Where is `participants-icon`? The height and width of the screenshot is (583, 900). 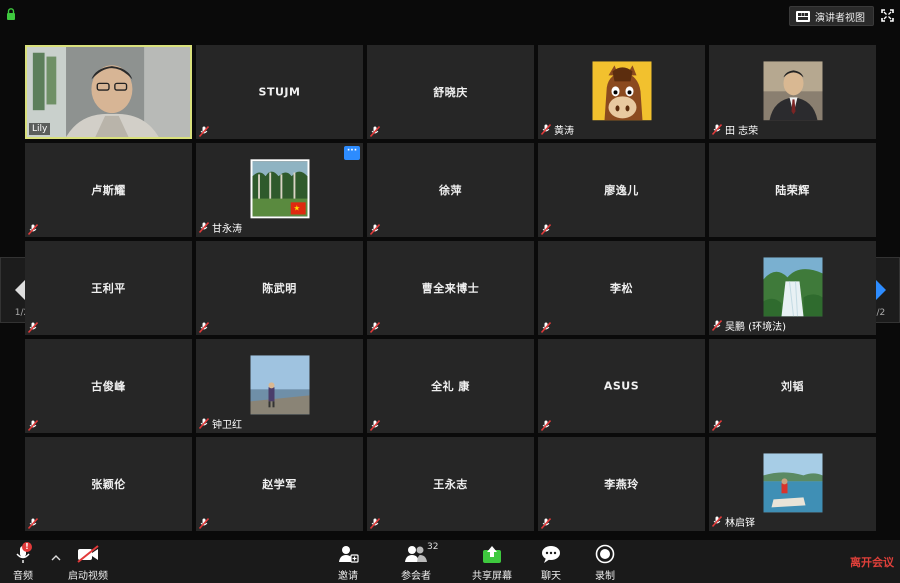
participants-icon is located at coordinates (416, 554).